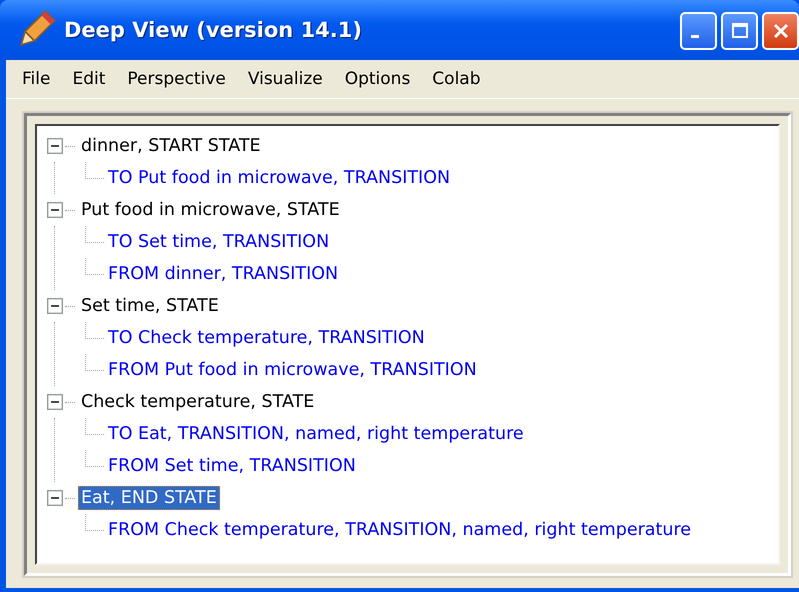 The height and width of the screenshot is (592, 799). I want to click on tree-leaf: TO Set time, TRANSITION, so click(219, 242).